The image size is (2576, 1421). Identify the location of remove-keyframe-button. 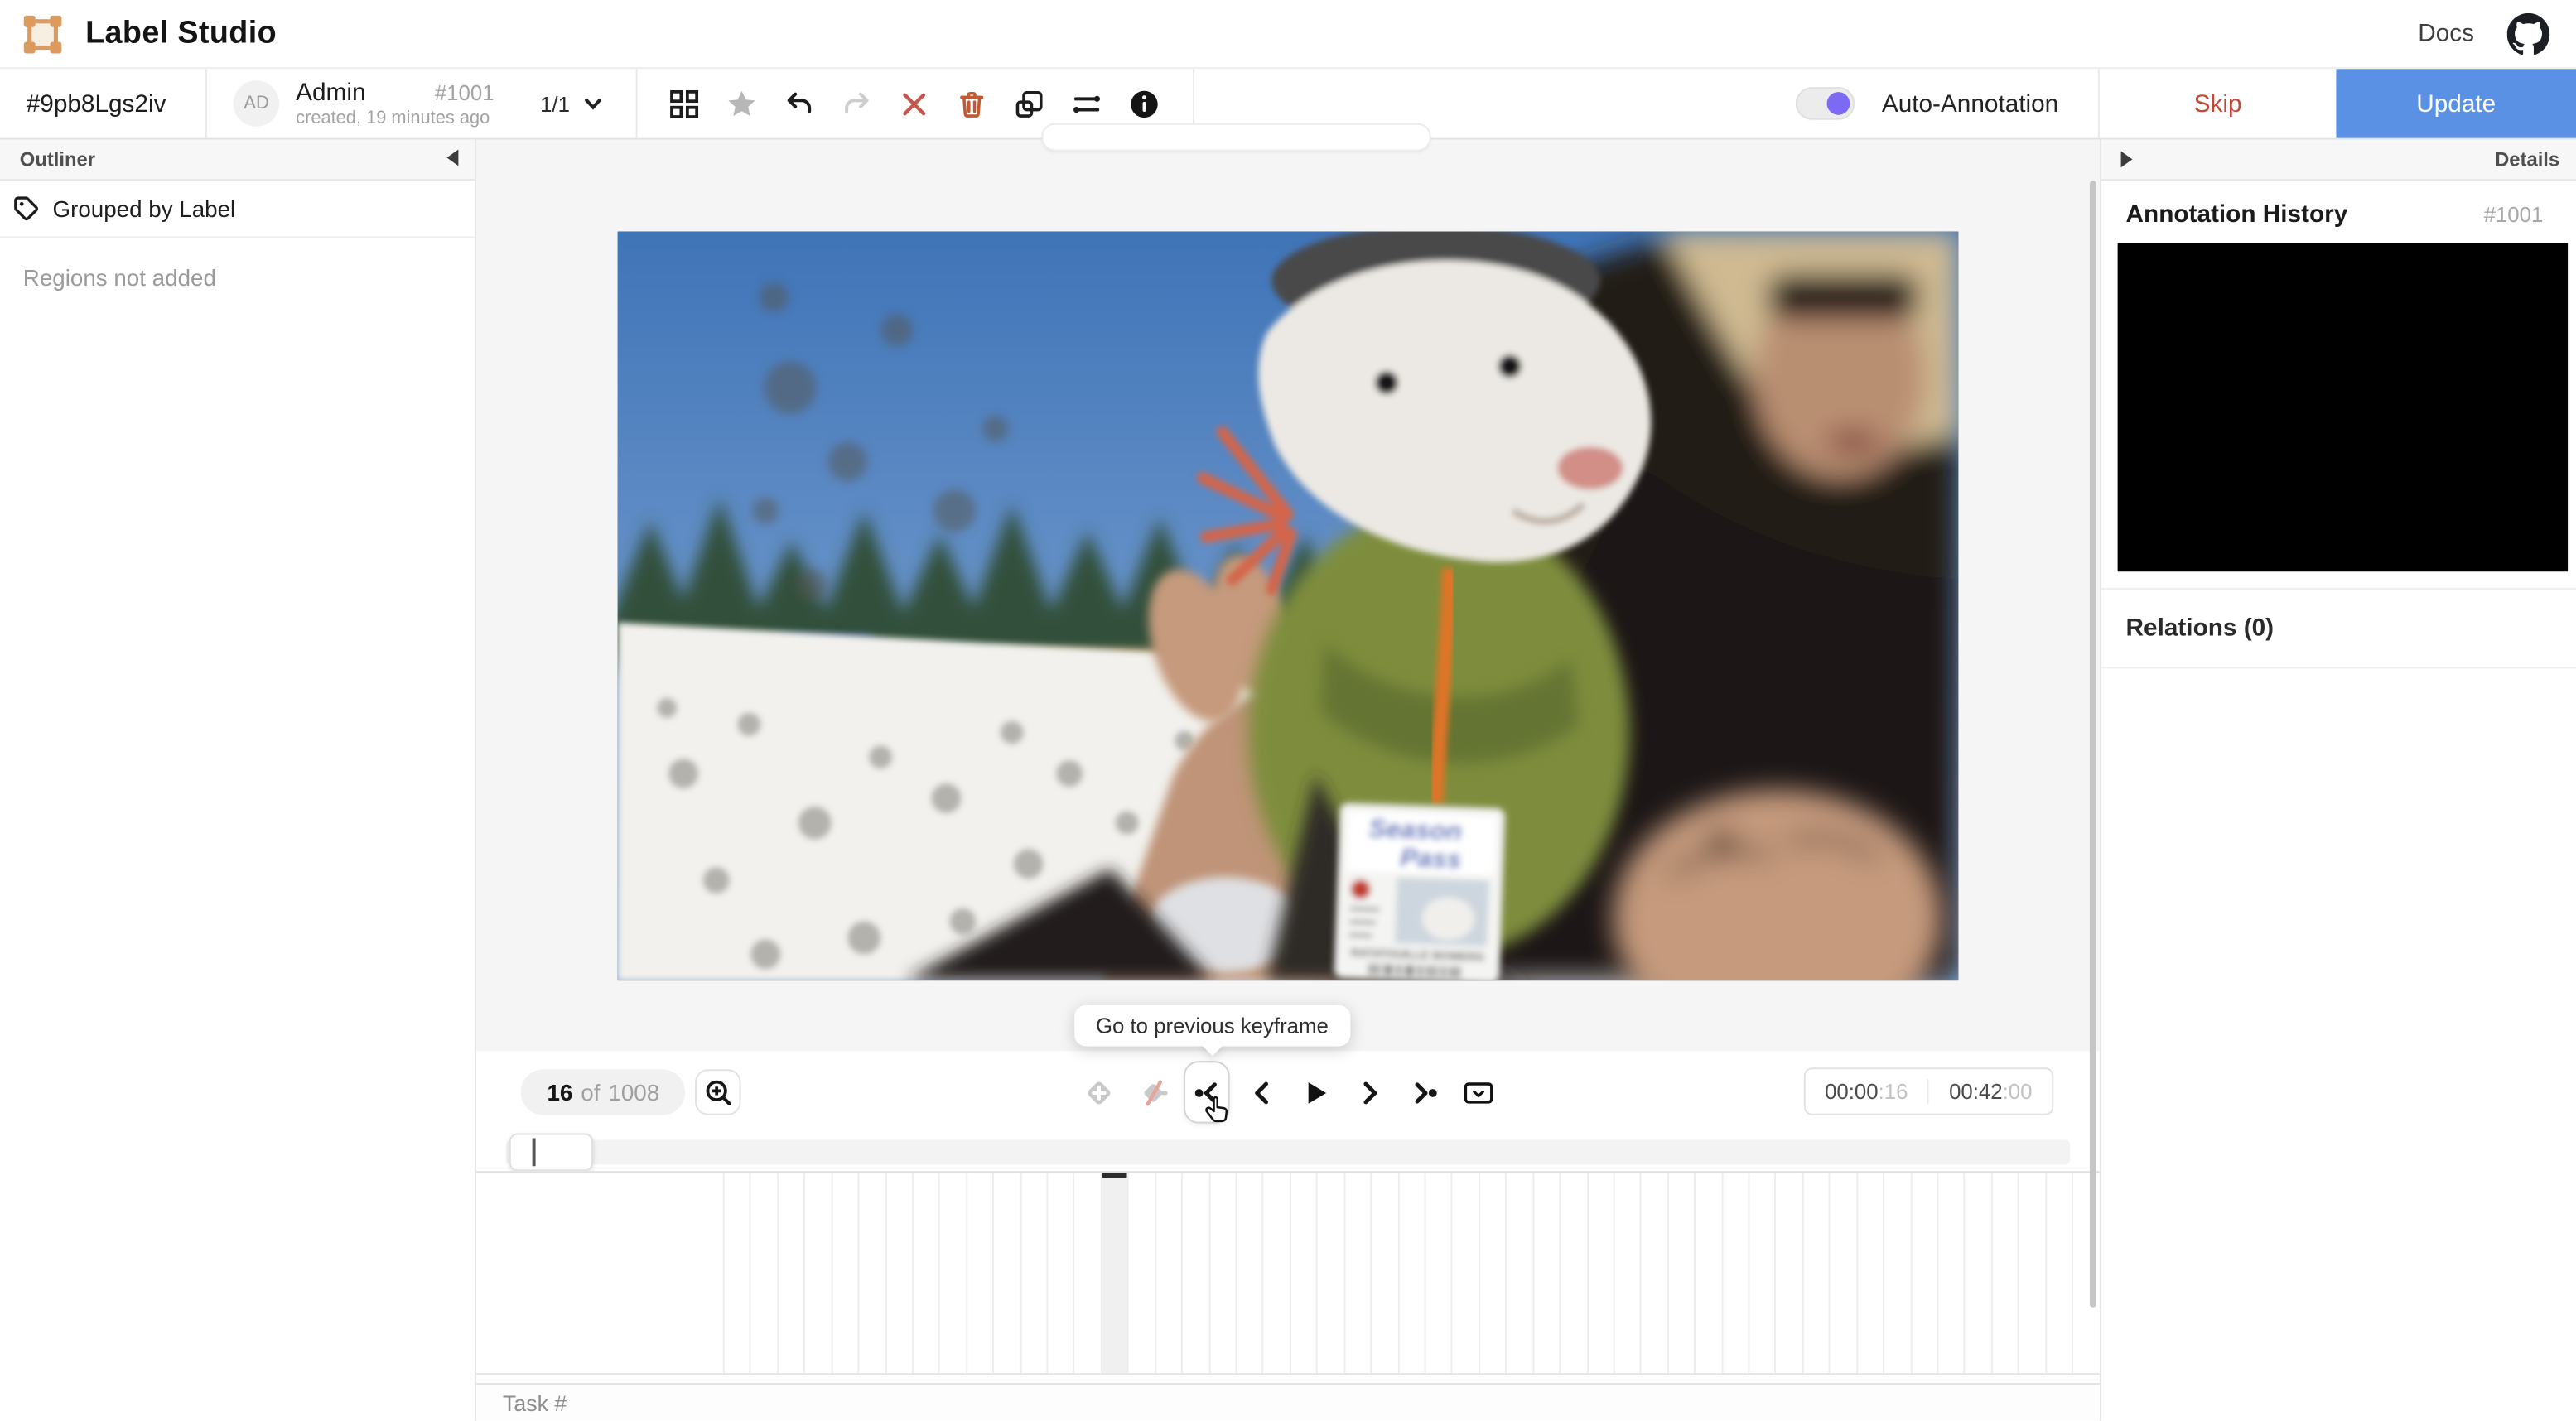
(1153, 1092).